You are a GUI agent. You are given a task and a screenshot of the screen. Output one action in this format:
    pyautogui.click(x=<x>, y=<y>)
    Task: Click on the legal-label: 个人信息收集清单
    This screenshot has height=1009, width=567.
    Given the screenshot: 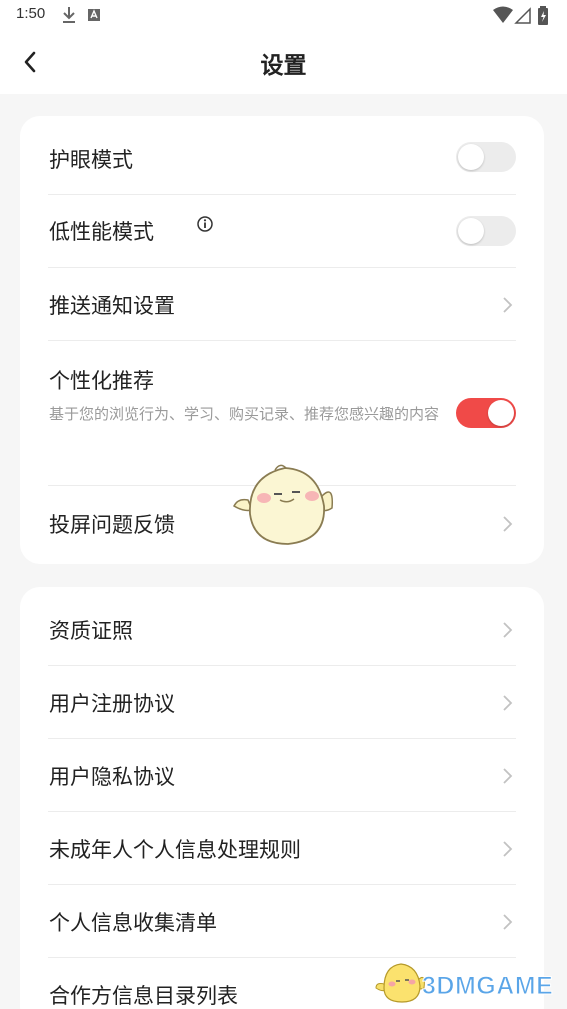 What is the action you would take?
    pyautogui.click(x=133, y=923)
    